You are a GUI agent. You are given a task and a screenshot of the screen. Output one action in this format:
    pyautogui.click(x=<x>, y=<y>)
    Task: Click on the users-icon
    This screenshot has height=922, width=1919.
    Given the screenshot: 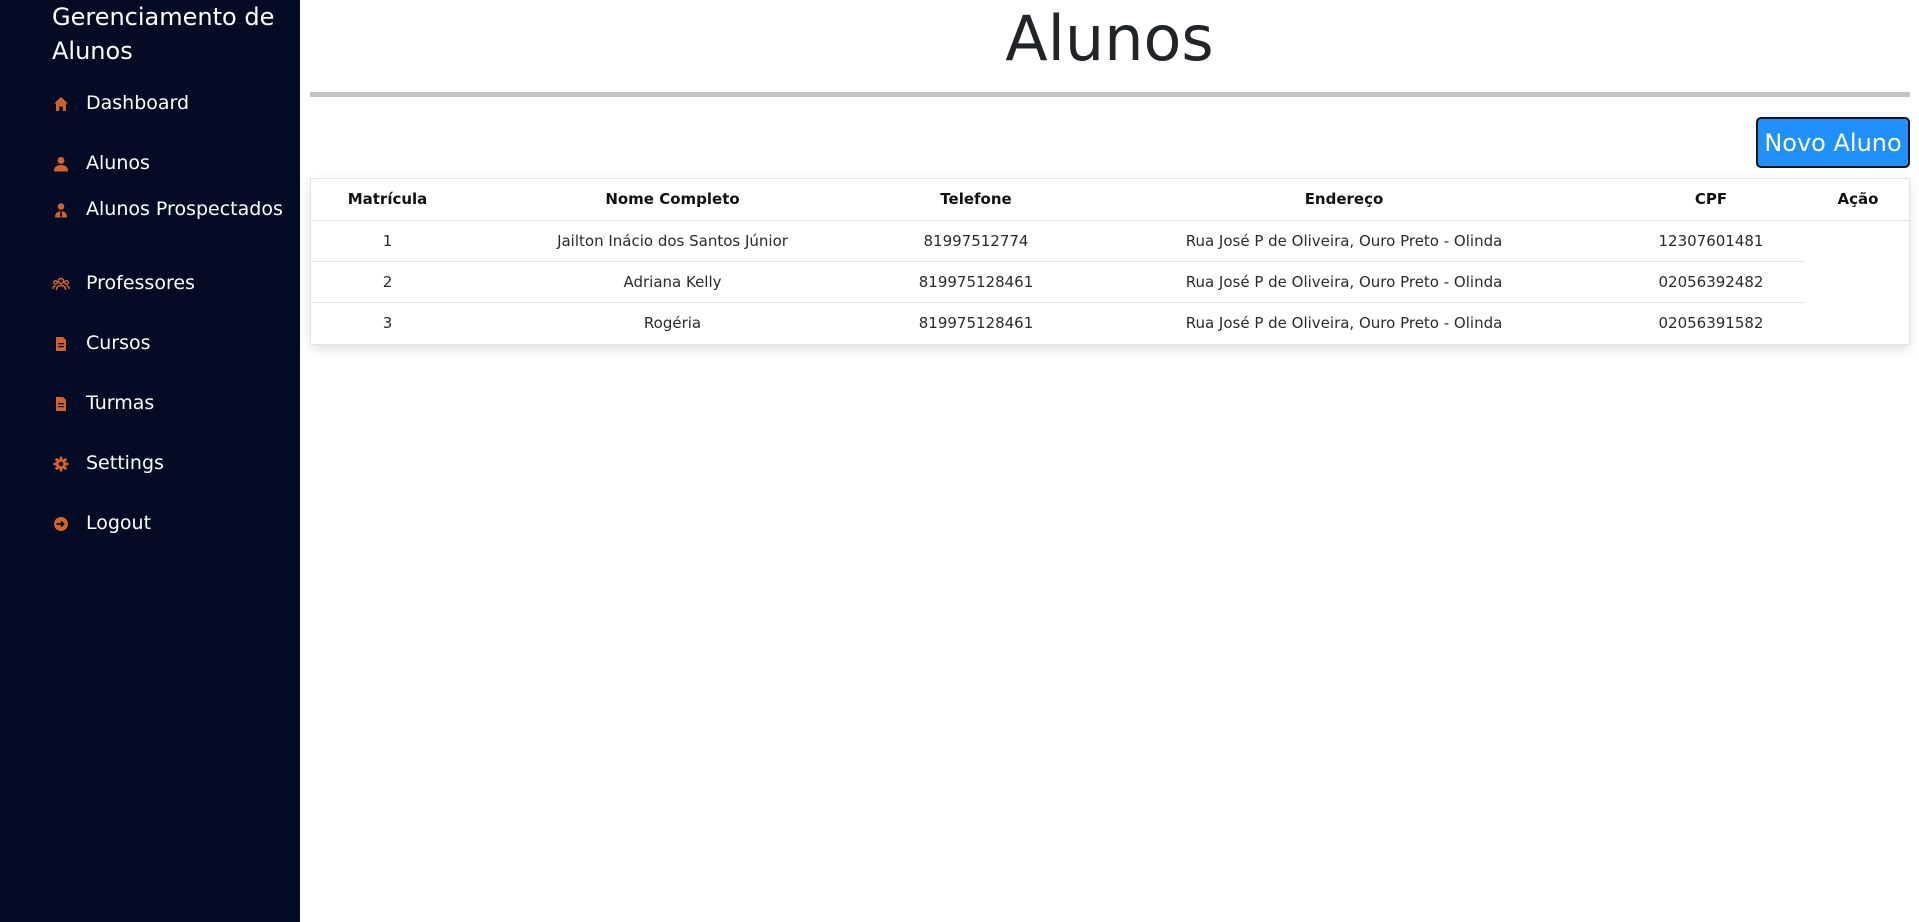 What is the action you would take?
    pyautogui.click(x=61, y=284)
    